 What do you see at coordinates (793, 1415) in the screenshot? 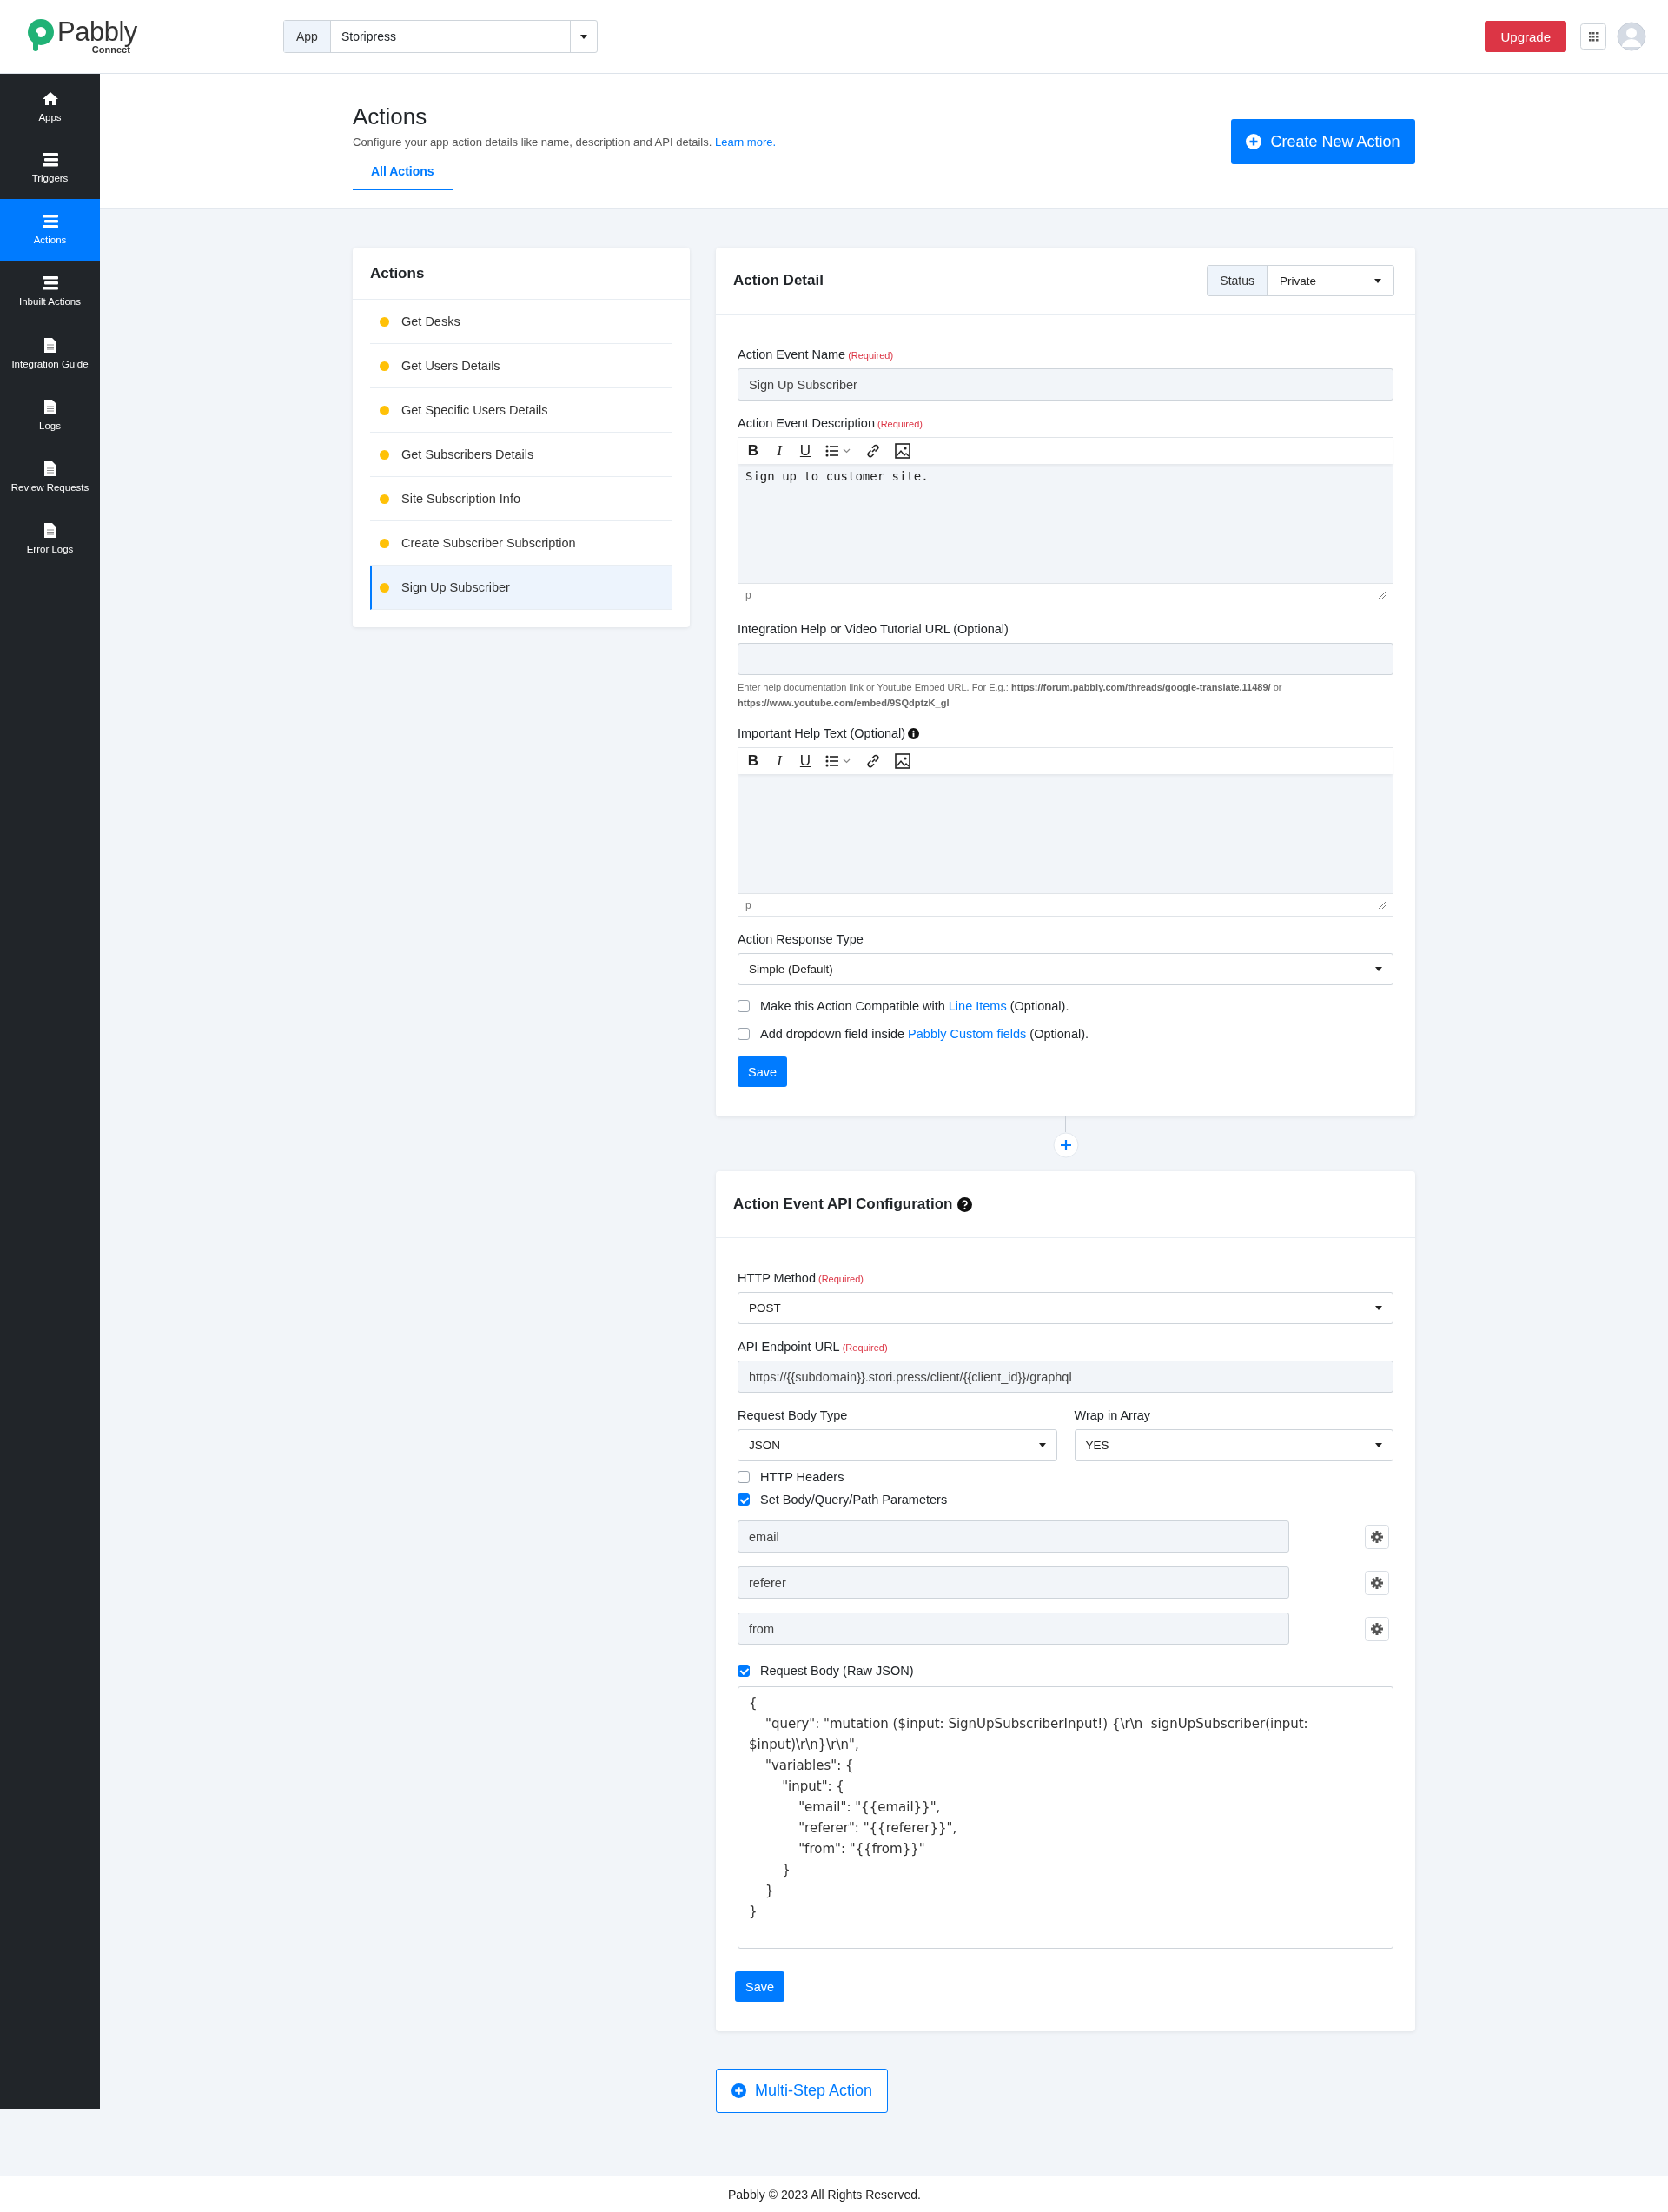
I see `field-label: Request Body Type` at bounding box center [793, 1415].